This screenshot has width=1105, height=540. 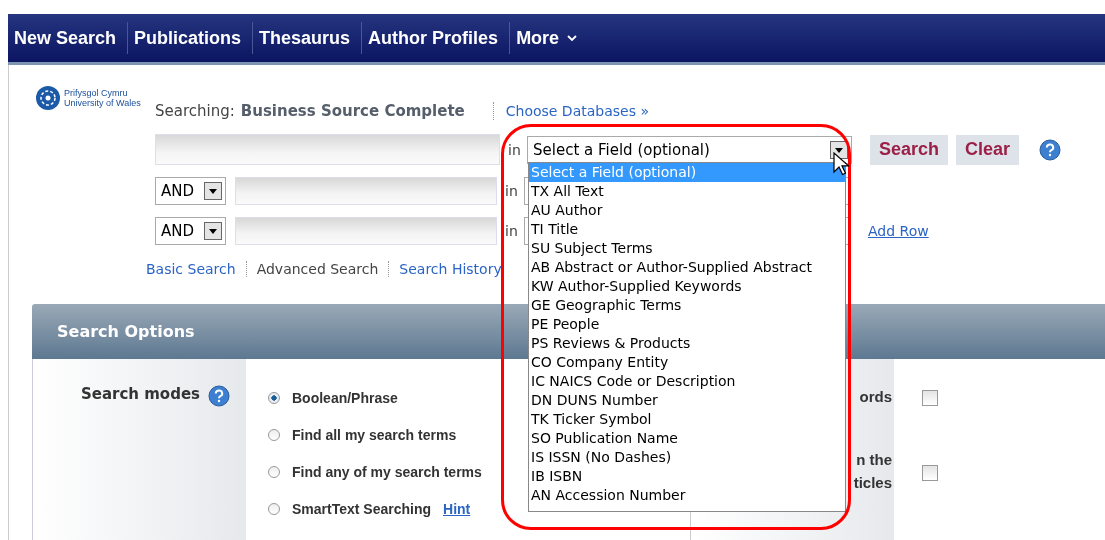 I want to click on field-select: Select a Field (optional), so click(x=689, y=149).